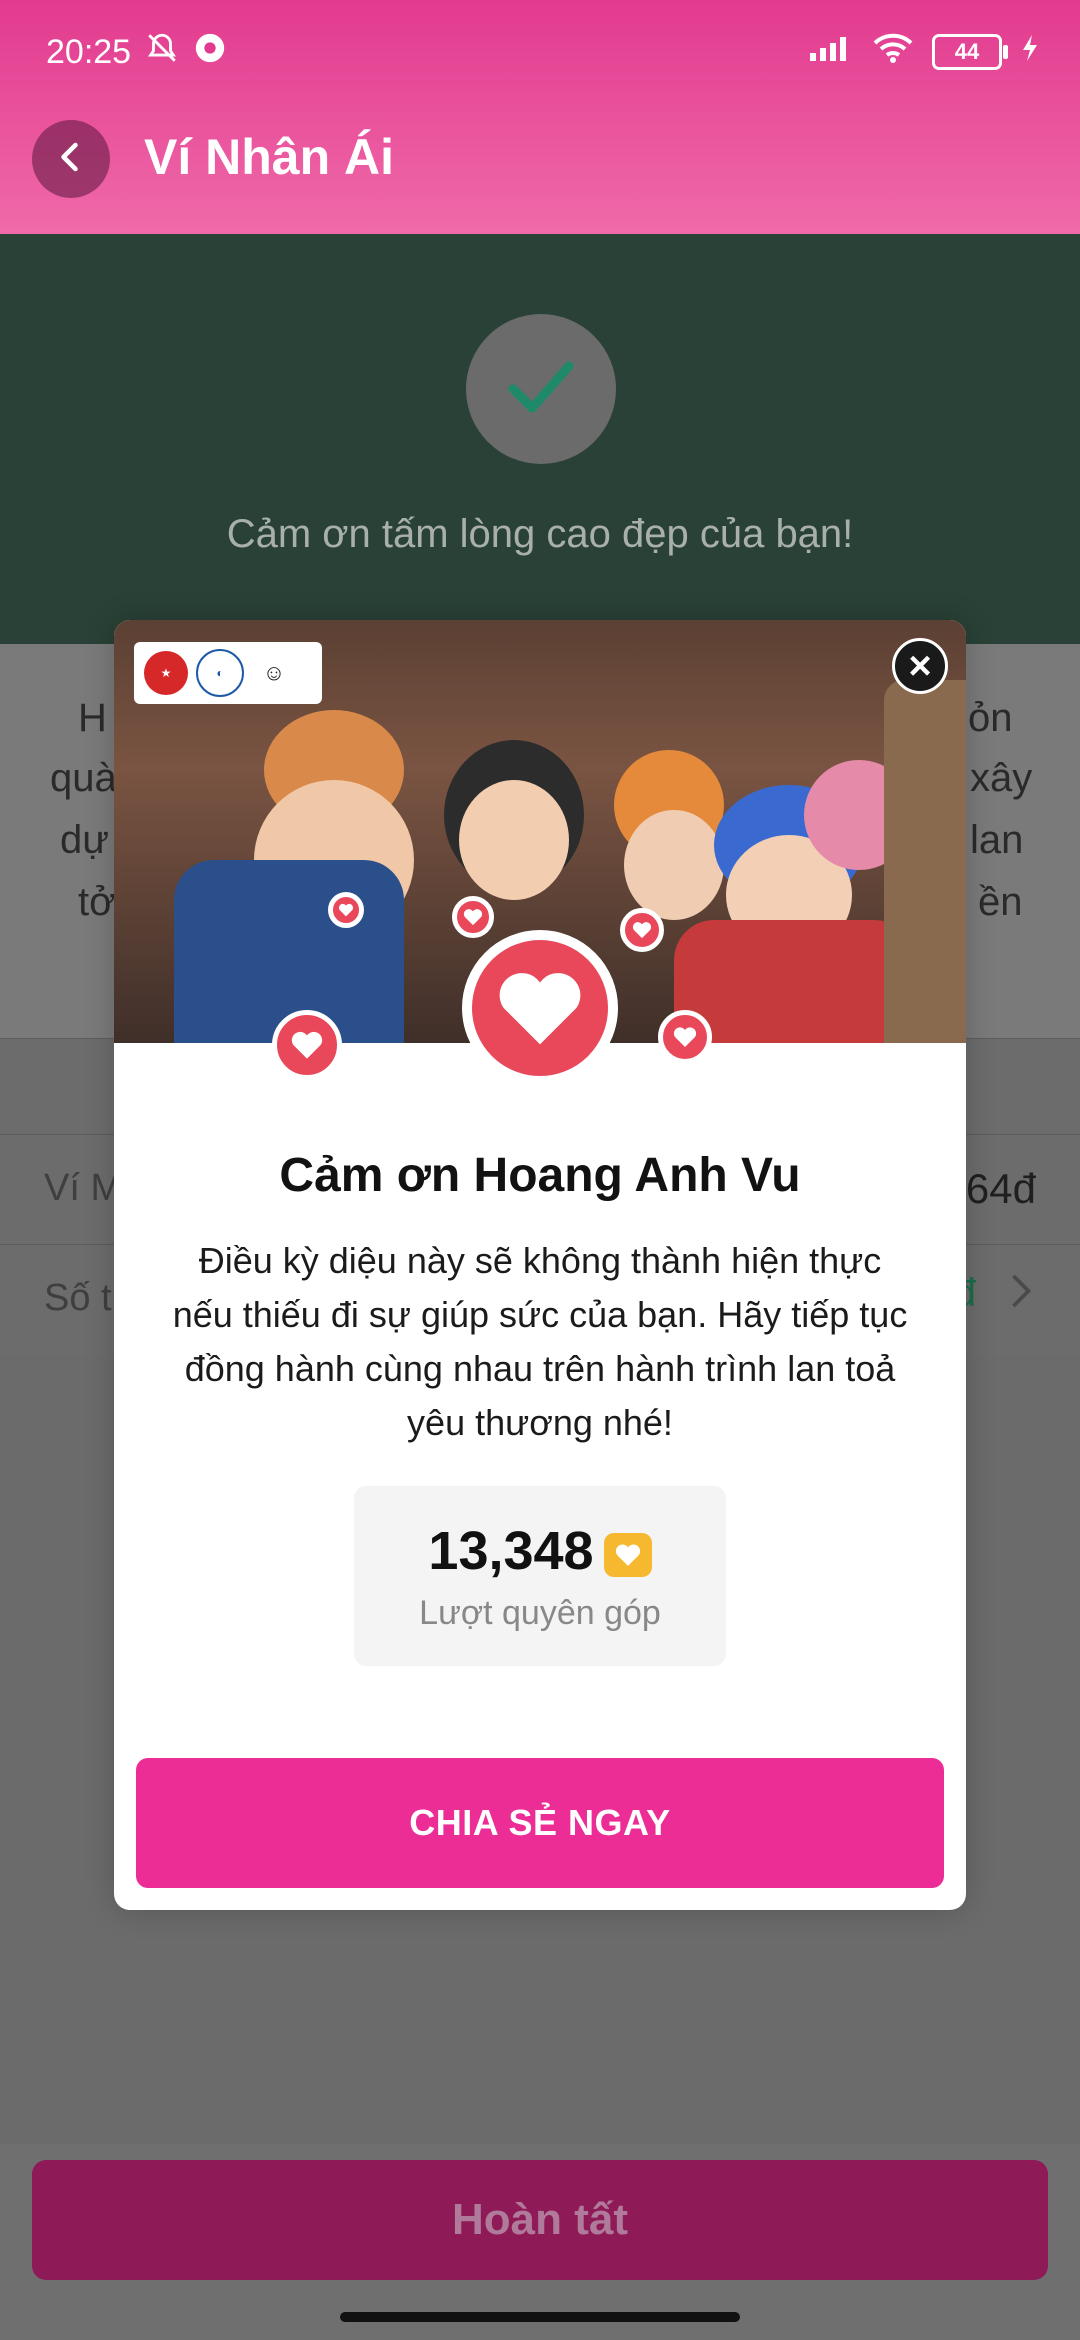  I want to click on desc-fragment: dự, so click(85, 840).